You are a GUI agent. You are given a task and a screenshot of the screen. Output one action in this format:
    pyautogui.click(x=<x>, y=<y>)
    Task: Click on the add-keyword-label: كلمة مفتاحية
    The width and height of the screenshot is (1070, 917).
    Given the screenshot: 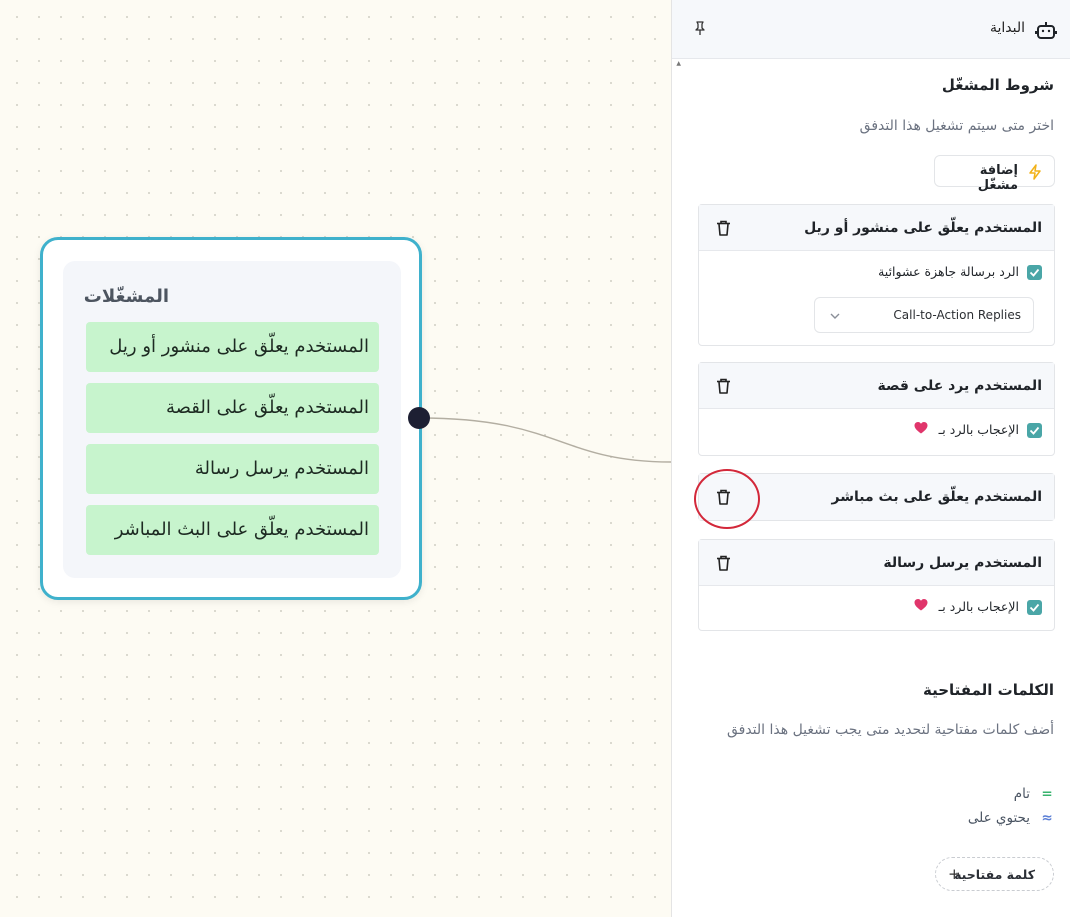 What is the action you would take?
    pyautogui.click(x=994, y=874)
    